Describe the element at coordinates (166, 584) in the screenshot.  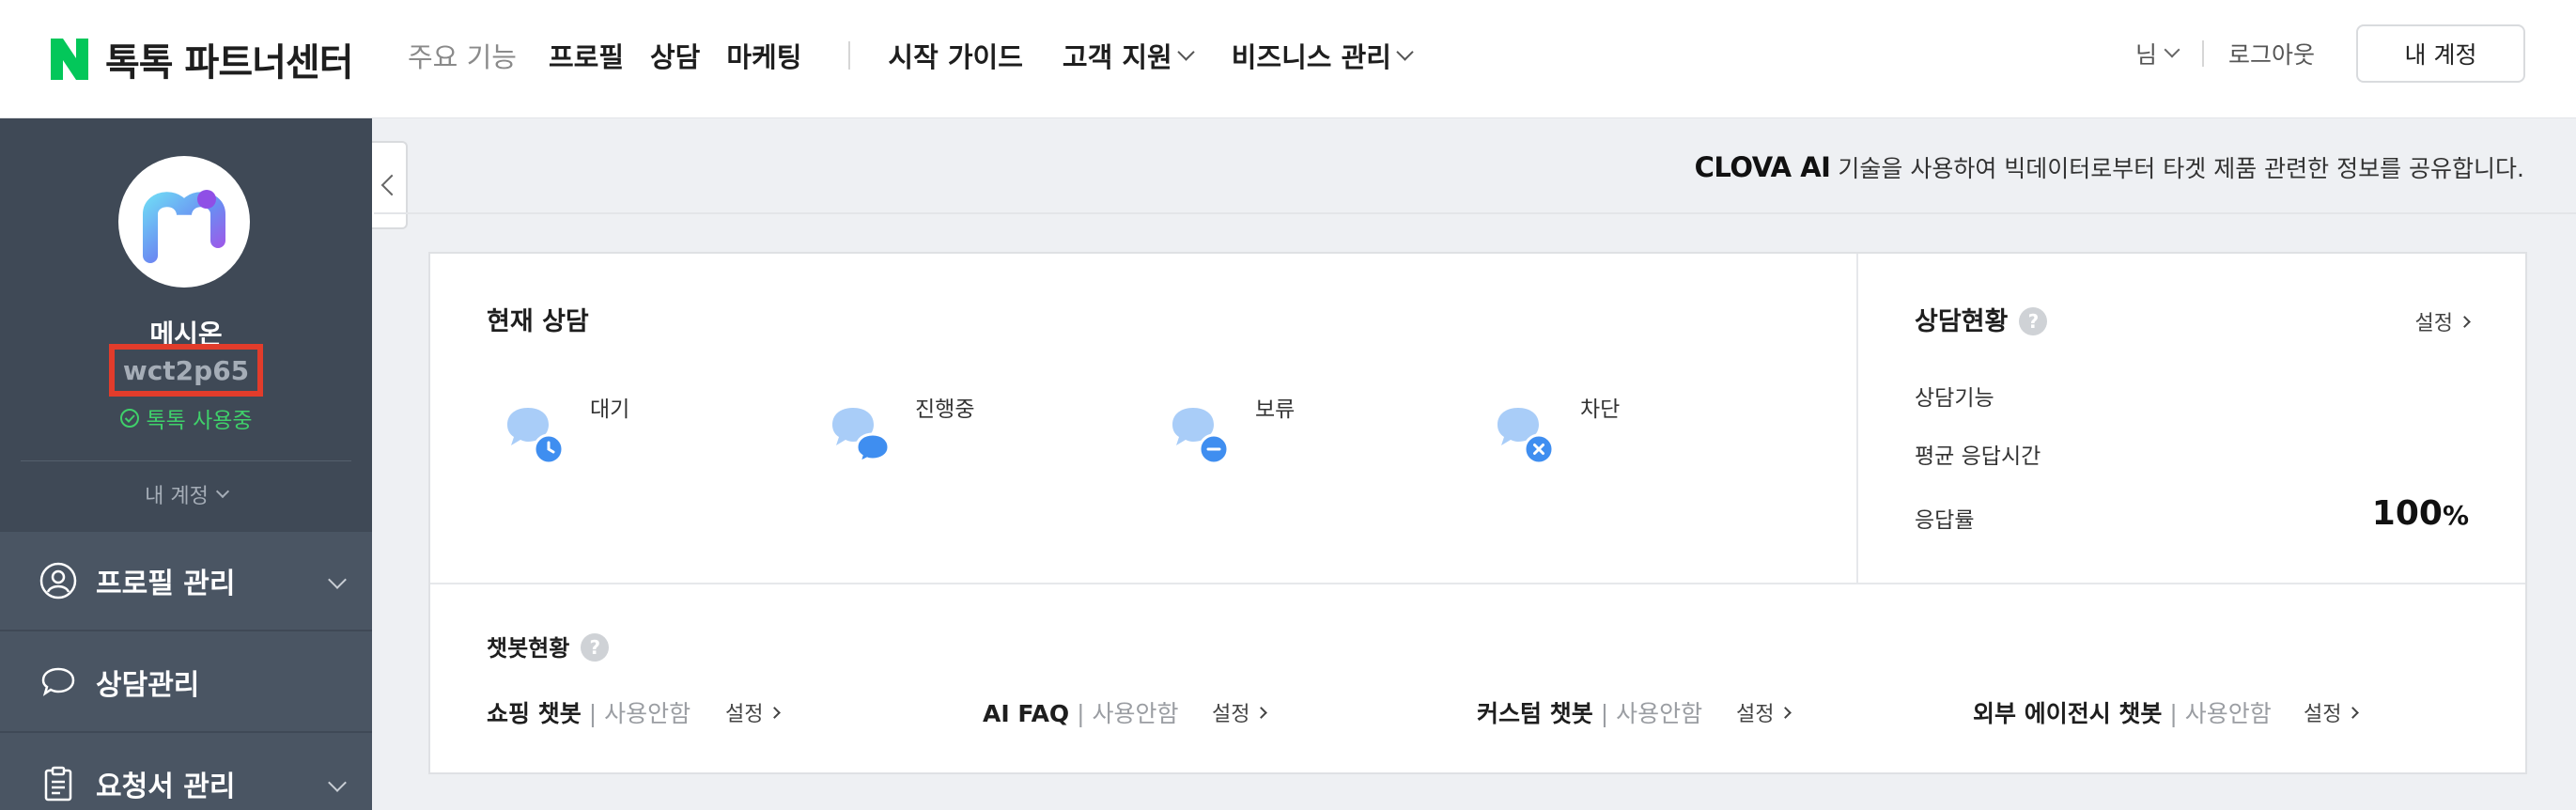
I see `sidebar-item-label: 프로필 관리` at that location.